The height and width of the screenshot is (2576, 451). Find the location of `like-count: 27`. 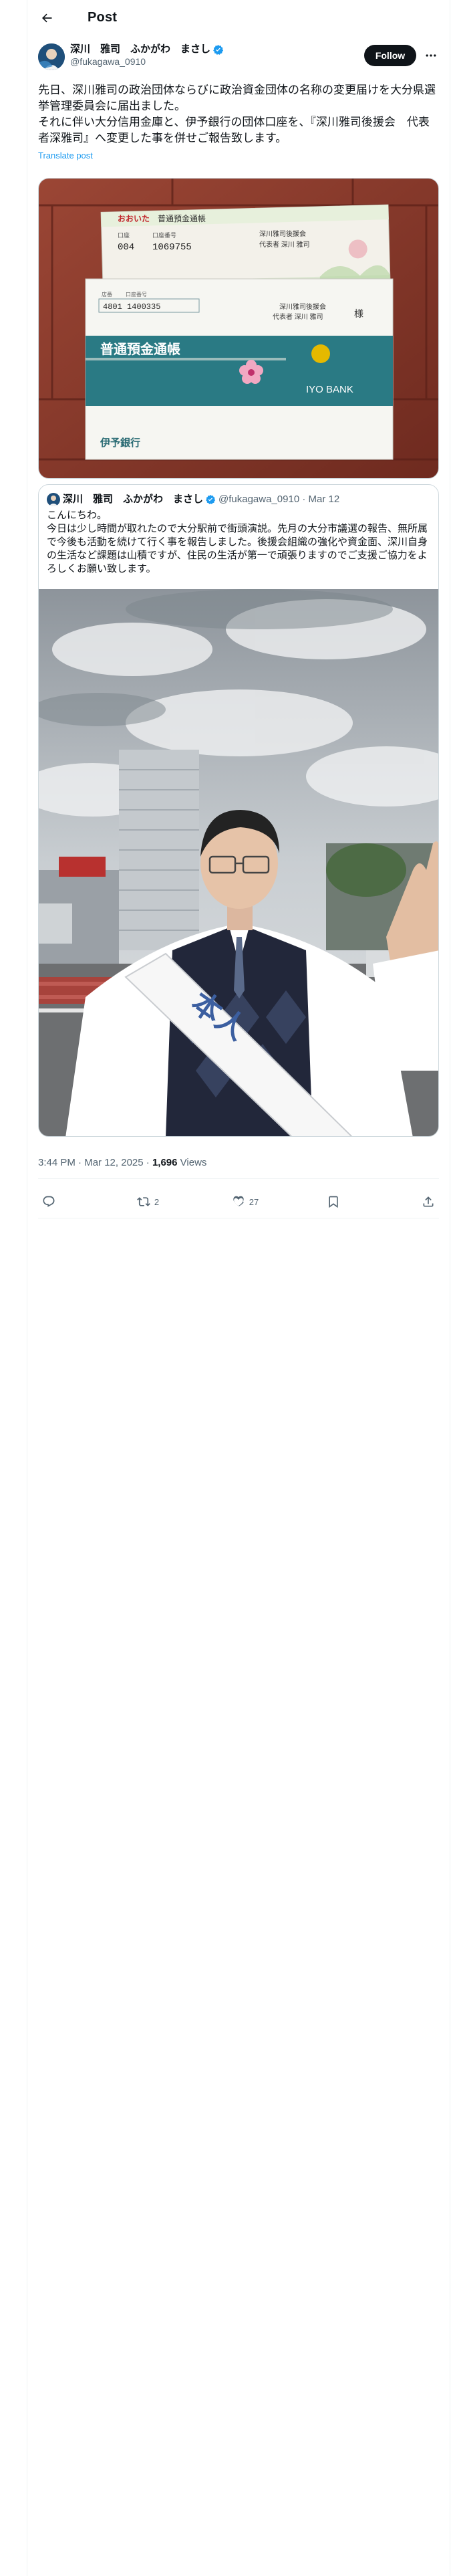

like-count: 27 is located at coordinates (254, 1201).